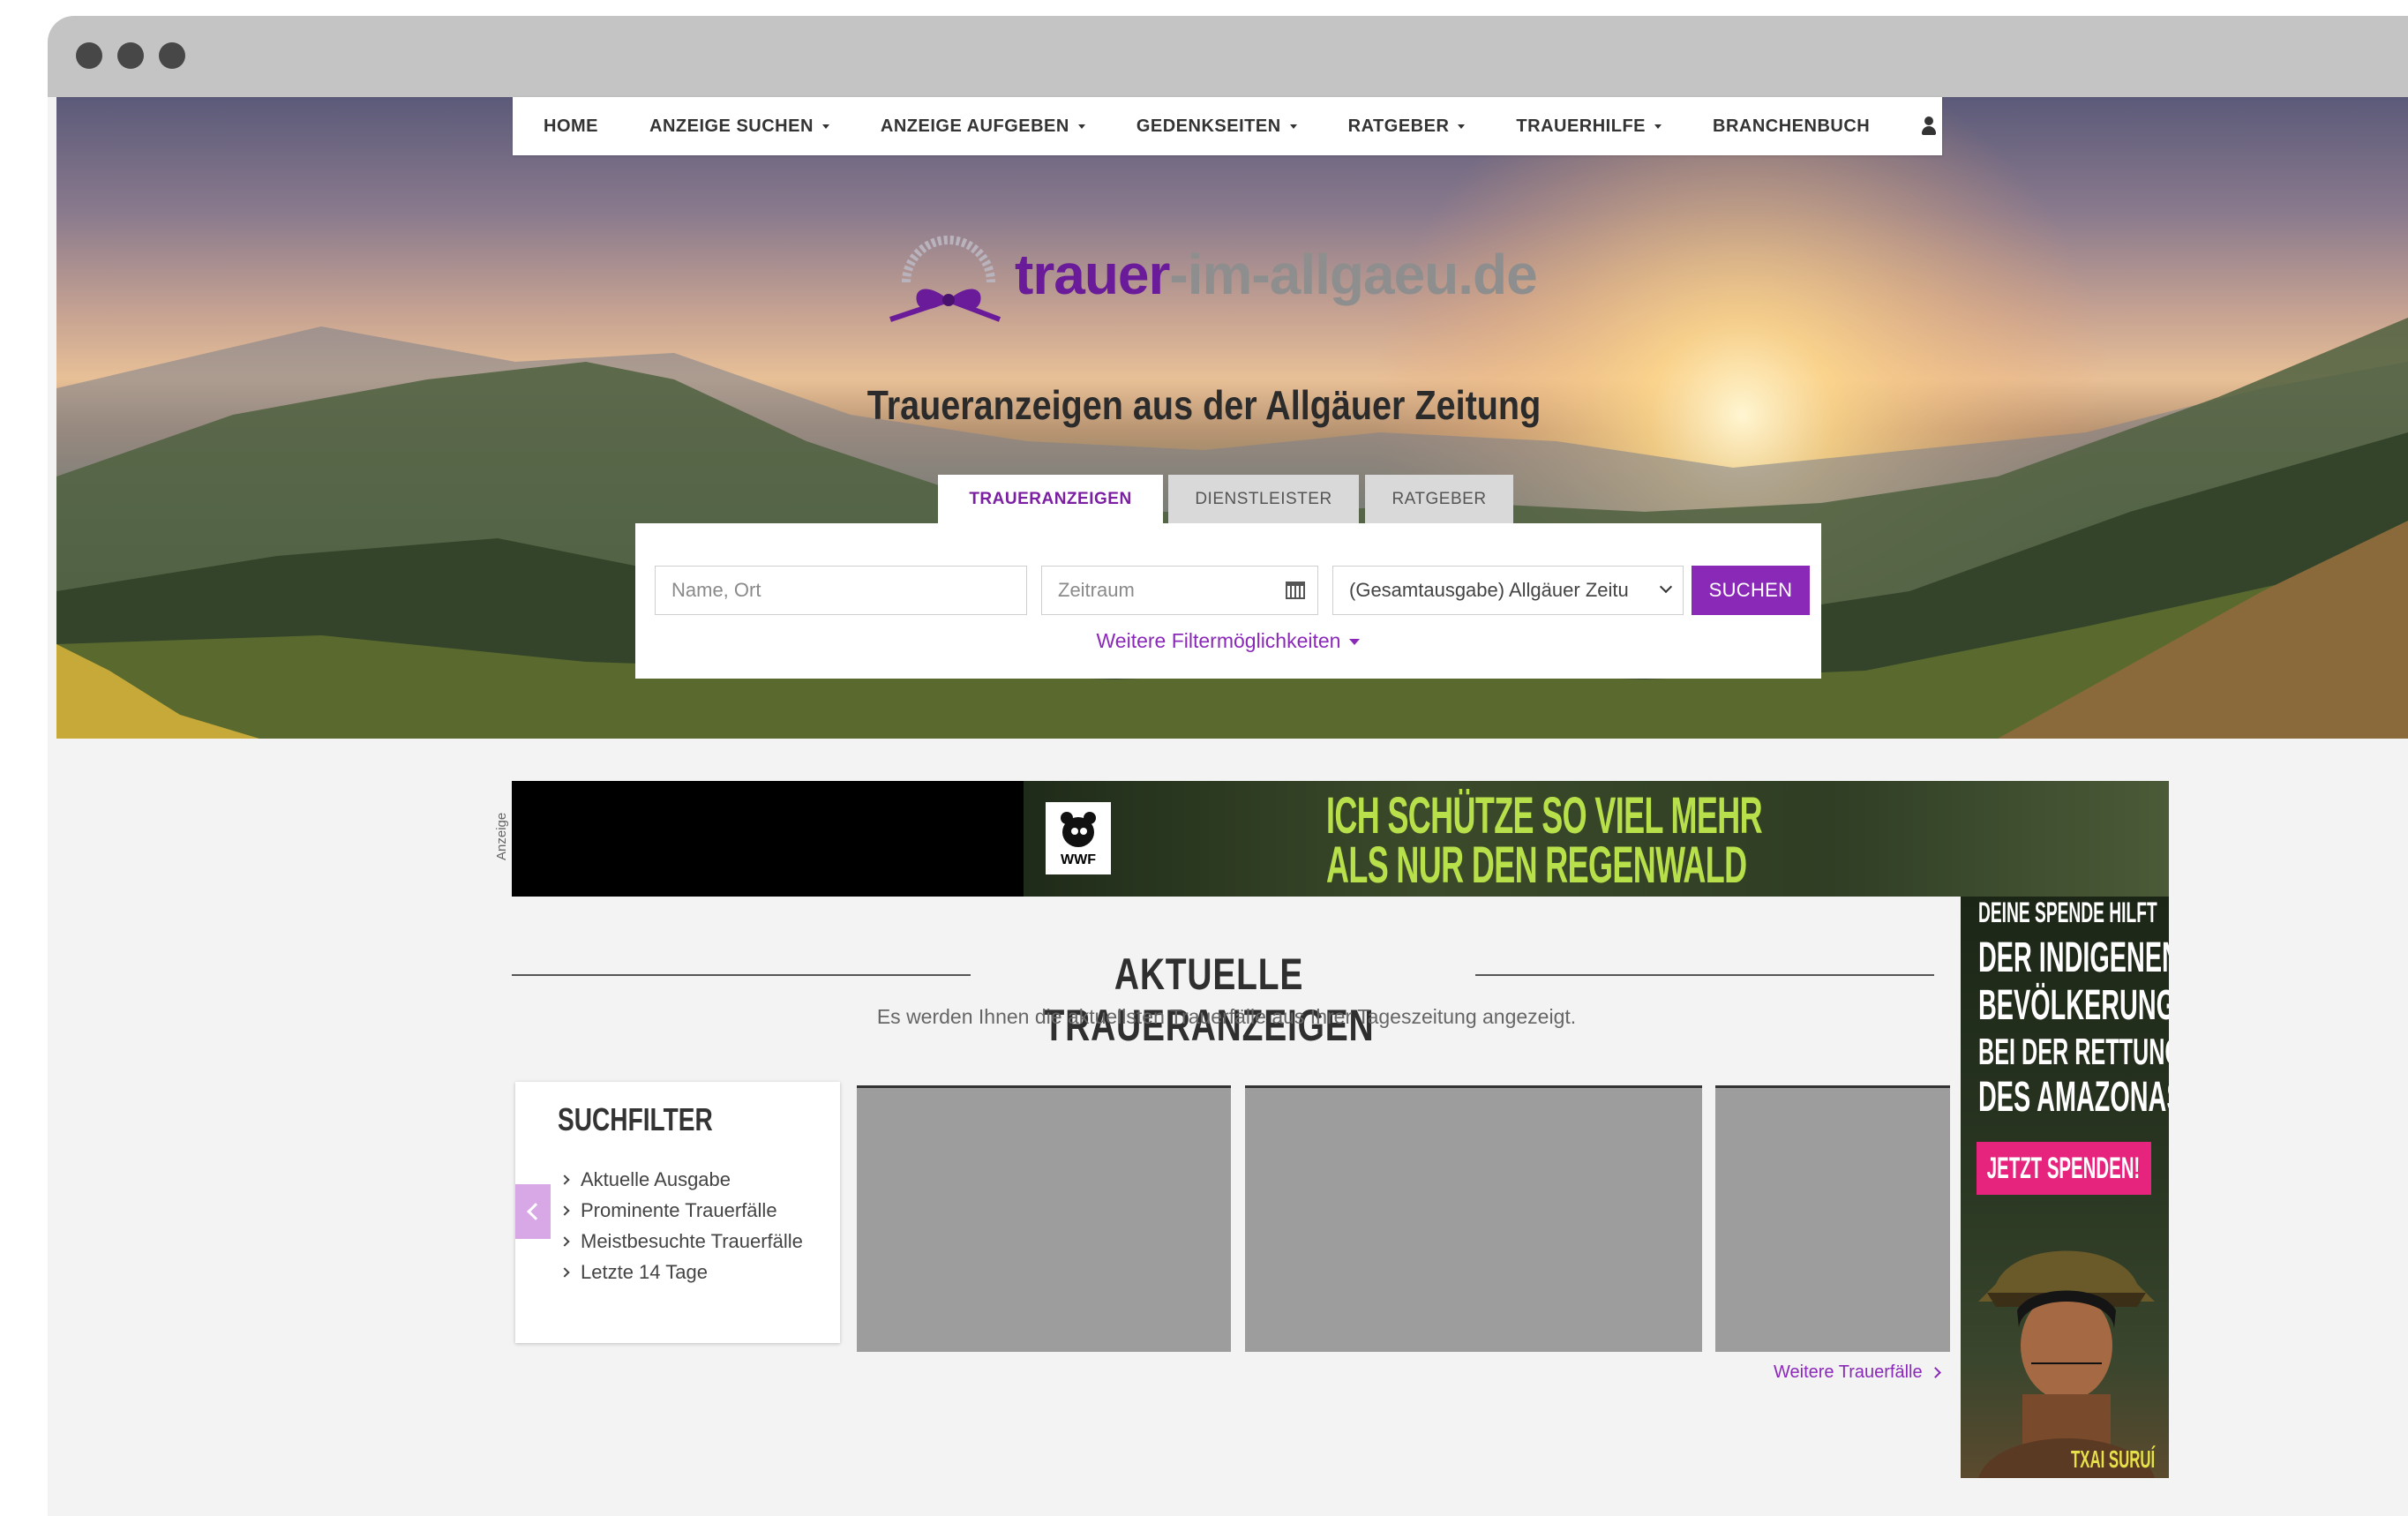 The image size is (2408, 1516). I want to click on window-minimize-dot, so click(130, 56).